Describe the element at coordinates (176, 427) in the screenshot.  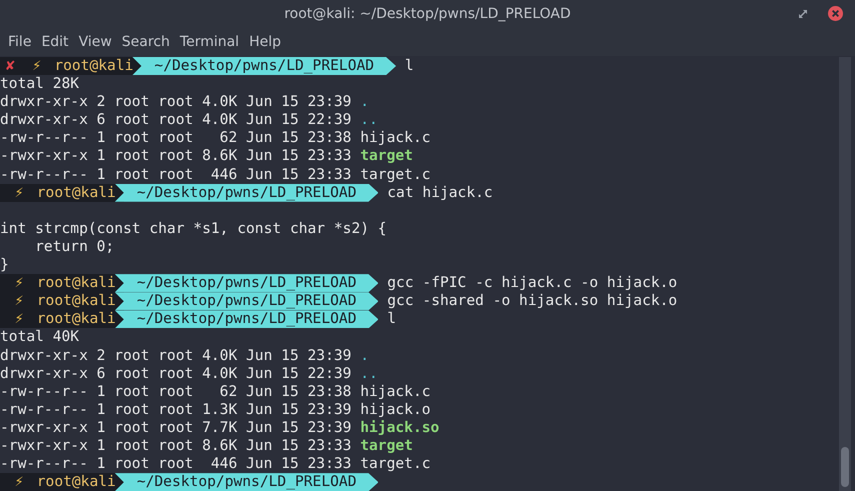
I see `file-info: -rwxr-xr-x 1 root root 7.7K Jun 15 23:39` at that location.